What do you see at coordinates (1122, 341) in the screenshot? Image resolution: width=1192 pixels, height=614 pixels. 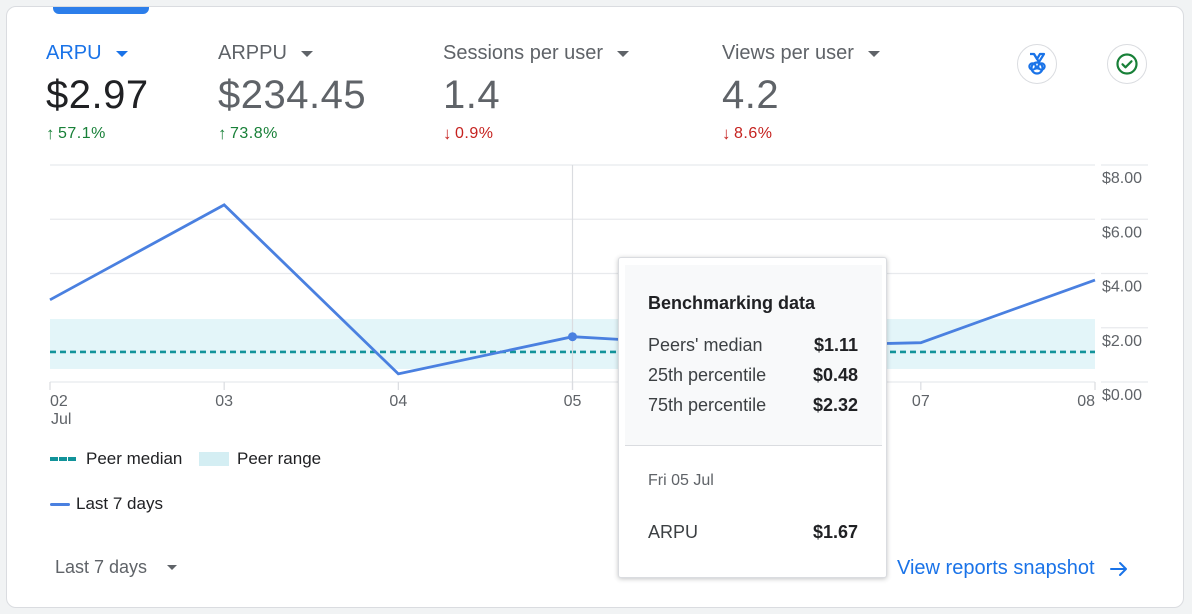 I see `y-tick-label: $2.00` at bounding box center [1122, 341].